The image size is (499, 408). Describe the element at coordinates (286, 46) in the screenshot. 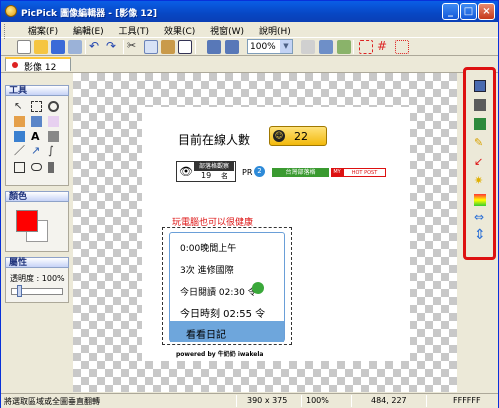

I see `chevron-down-icon: ▼` at that location.